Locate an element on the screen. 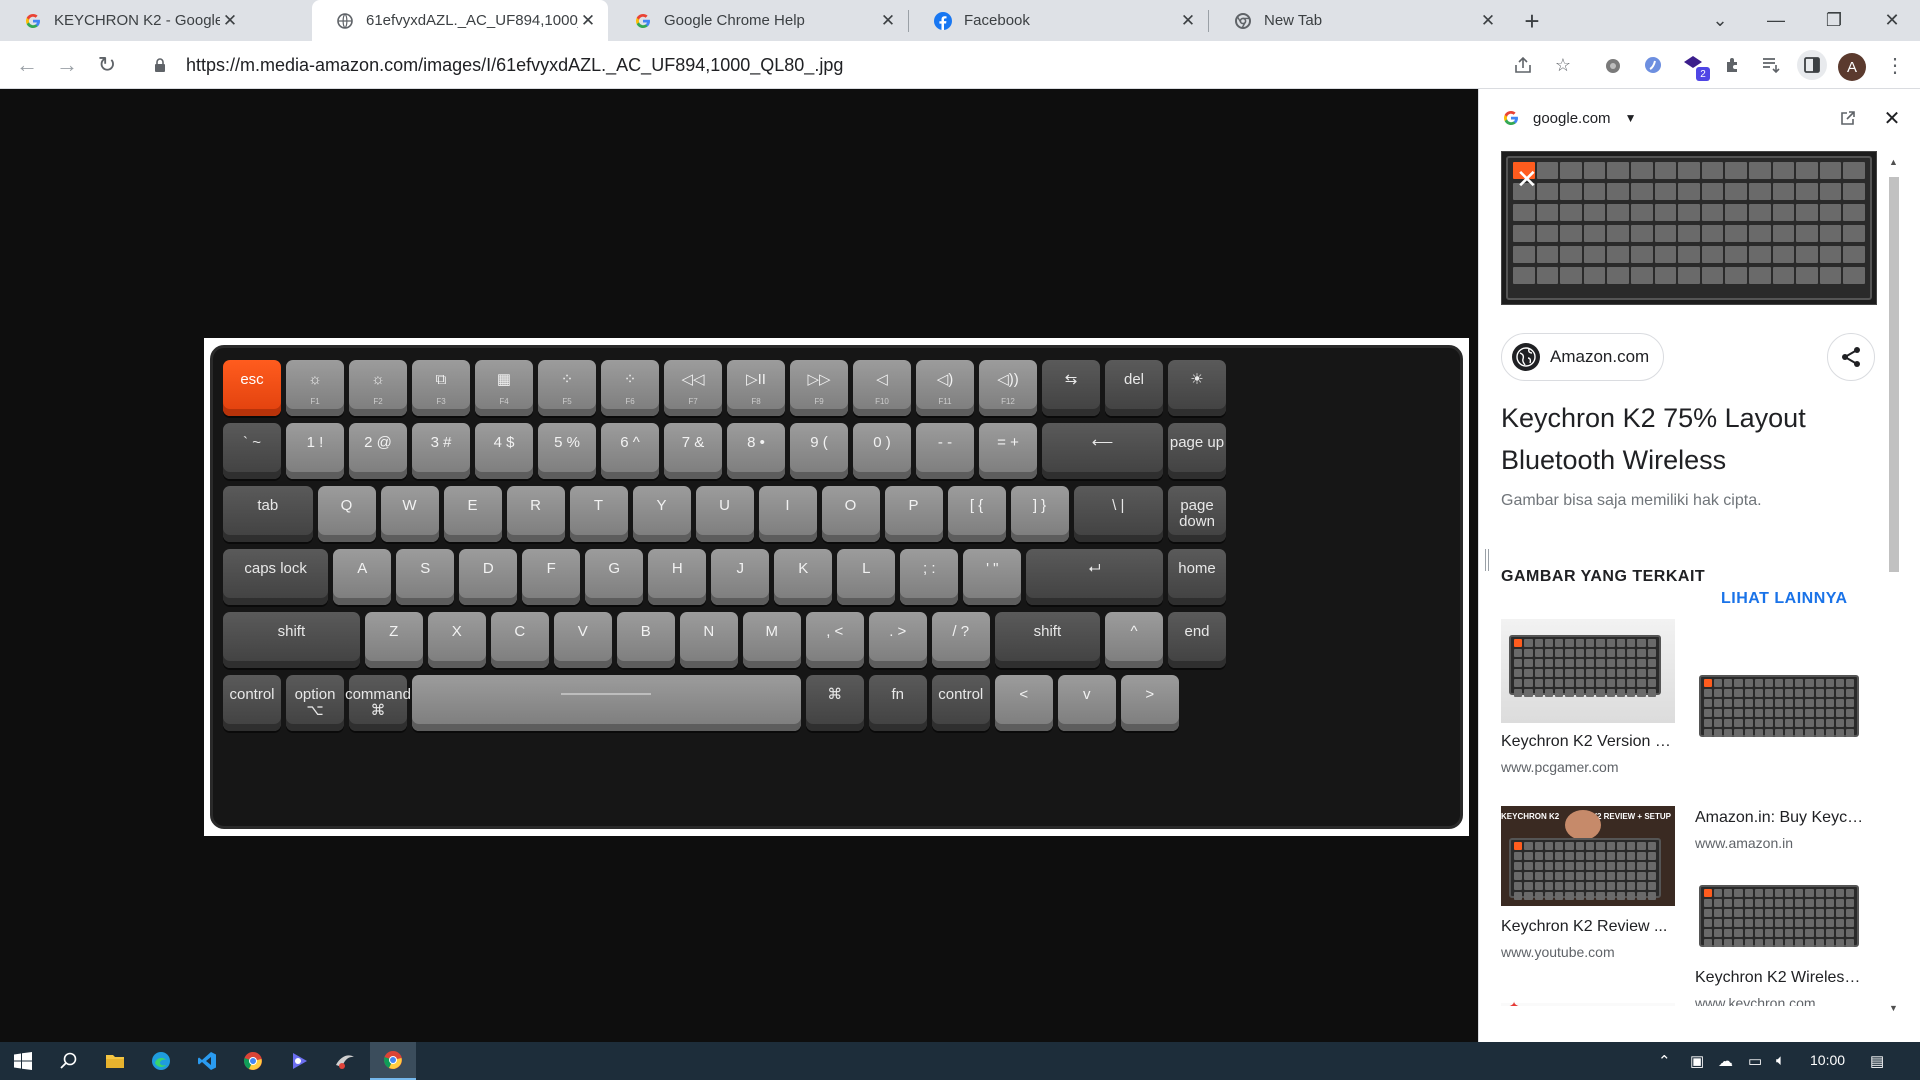 The image size is (1920, 1080). new-tab-button: + is located at coordinates (1532, 21).